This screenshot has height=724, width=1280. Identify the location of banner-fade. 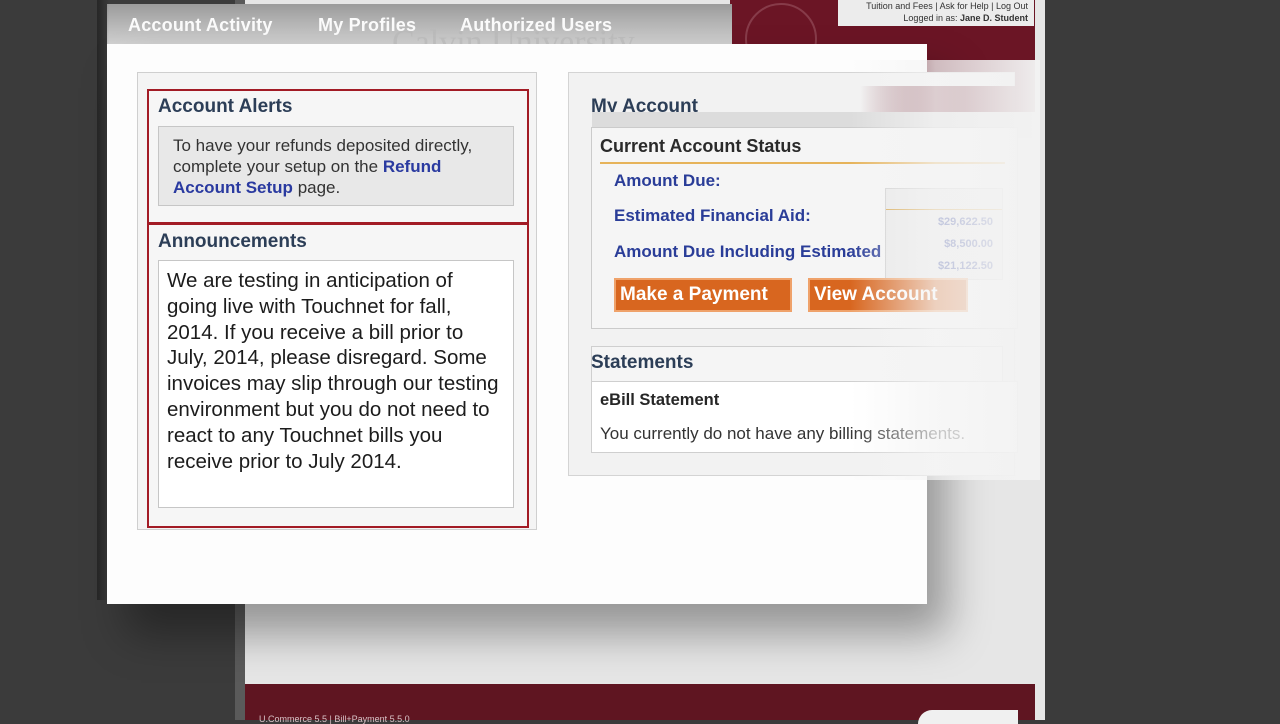
(947, 99).